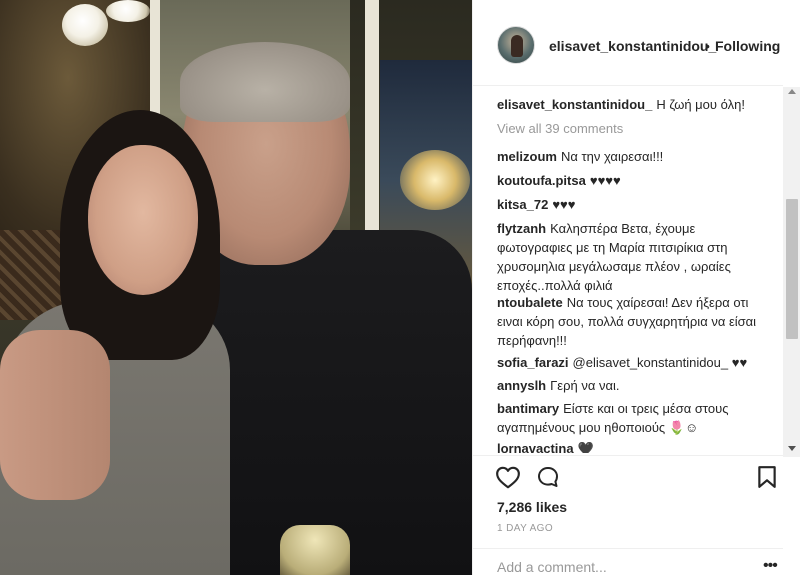 The width and height of the screenshot is (800, 575). I want to click on comment-text: ♥♥♥♥, so click(605, 180).